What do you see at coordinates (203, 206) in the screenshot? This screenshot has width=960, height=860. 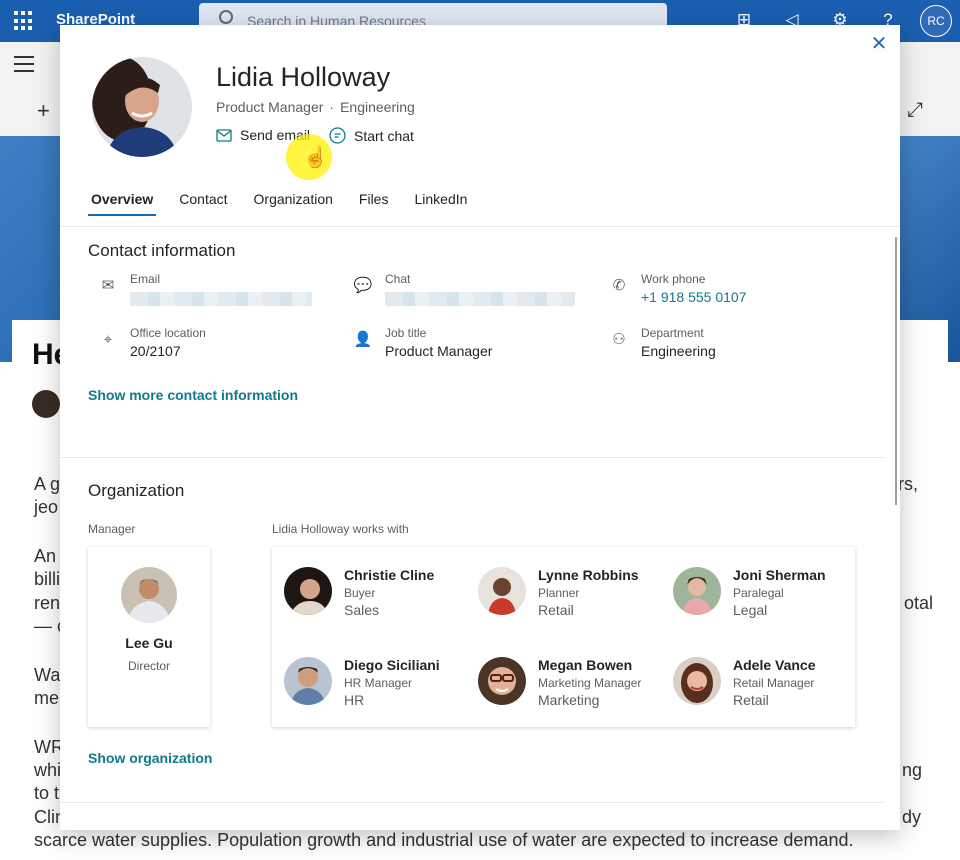 I see `tab-contact: Contact` at bounding box center [203, 206].